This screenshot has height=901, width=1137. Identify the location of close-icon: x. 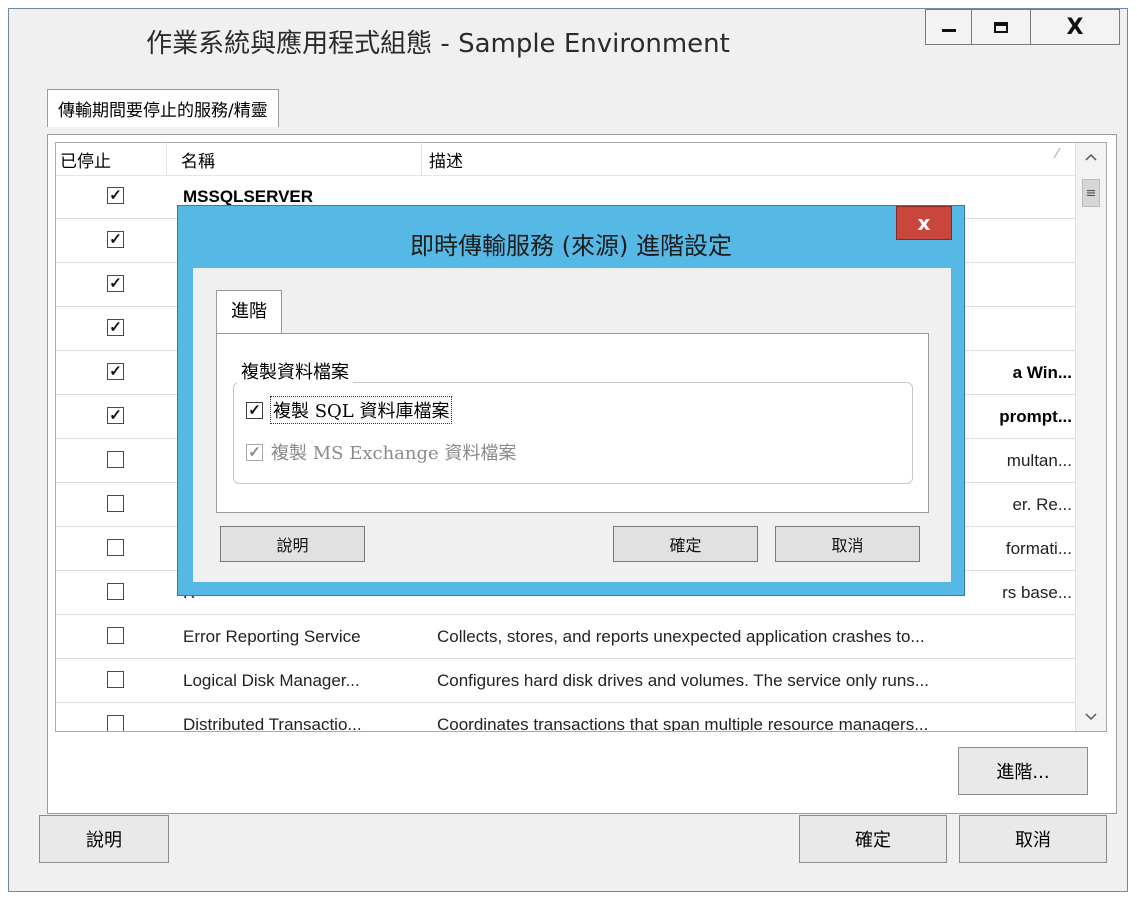
(924, 223).